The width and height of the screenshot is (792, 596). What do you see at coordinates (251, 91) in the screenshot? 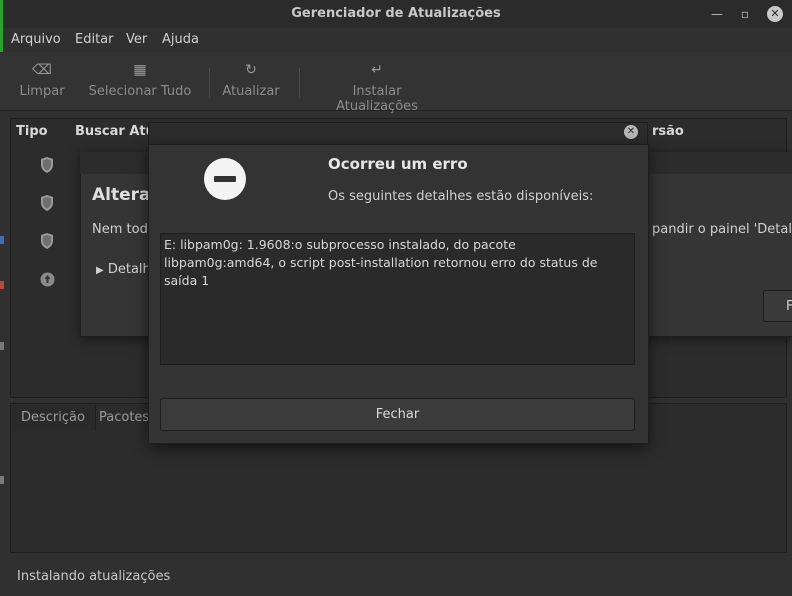
I see `refresh-label: Atualizar` at bounding box center [251, 91].